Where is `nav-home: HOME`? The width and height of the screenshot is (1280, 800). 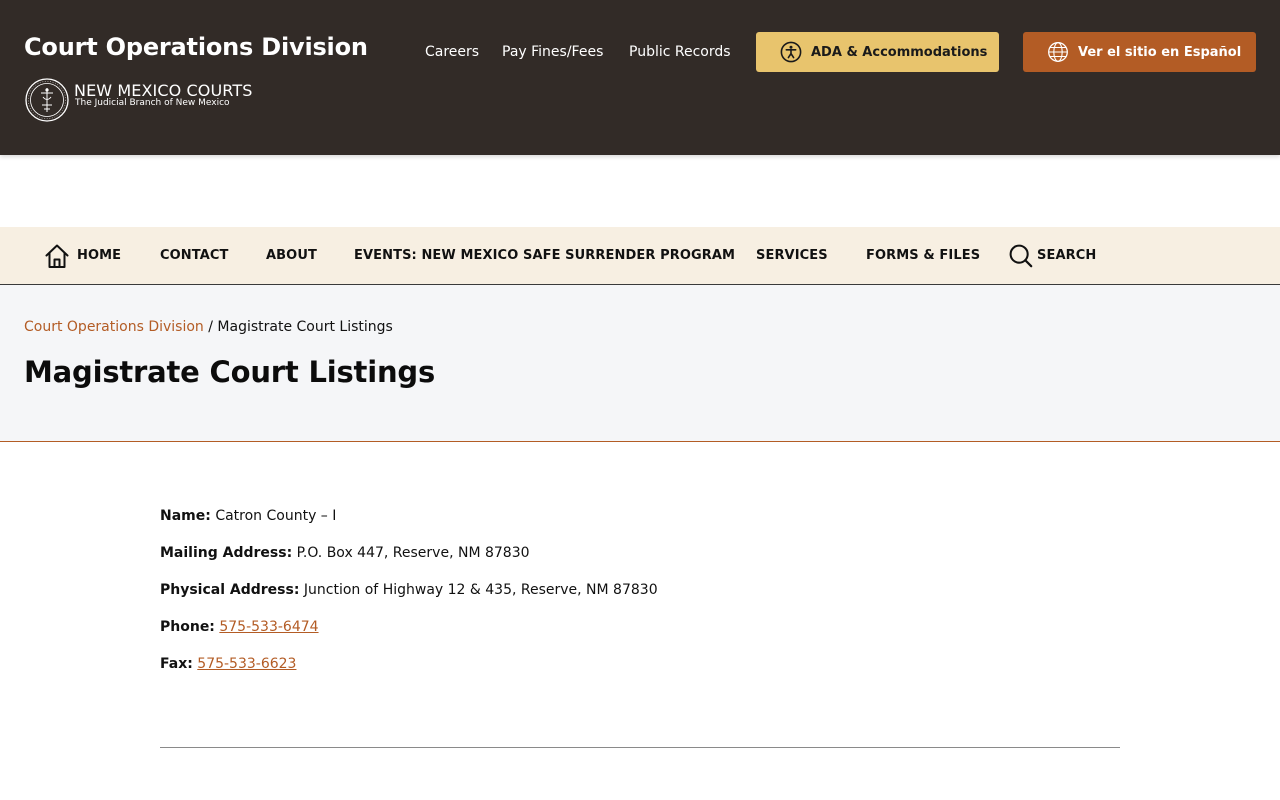
nav-home: HOME is located at coordinates (82, 255).